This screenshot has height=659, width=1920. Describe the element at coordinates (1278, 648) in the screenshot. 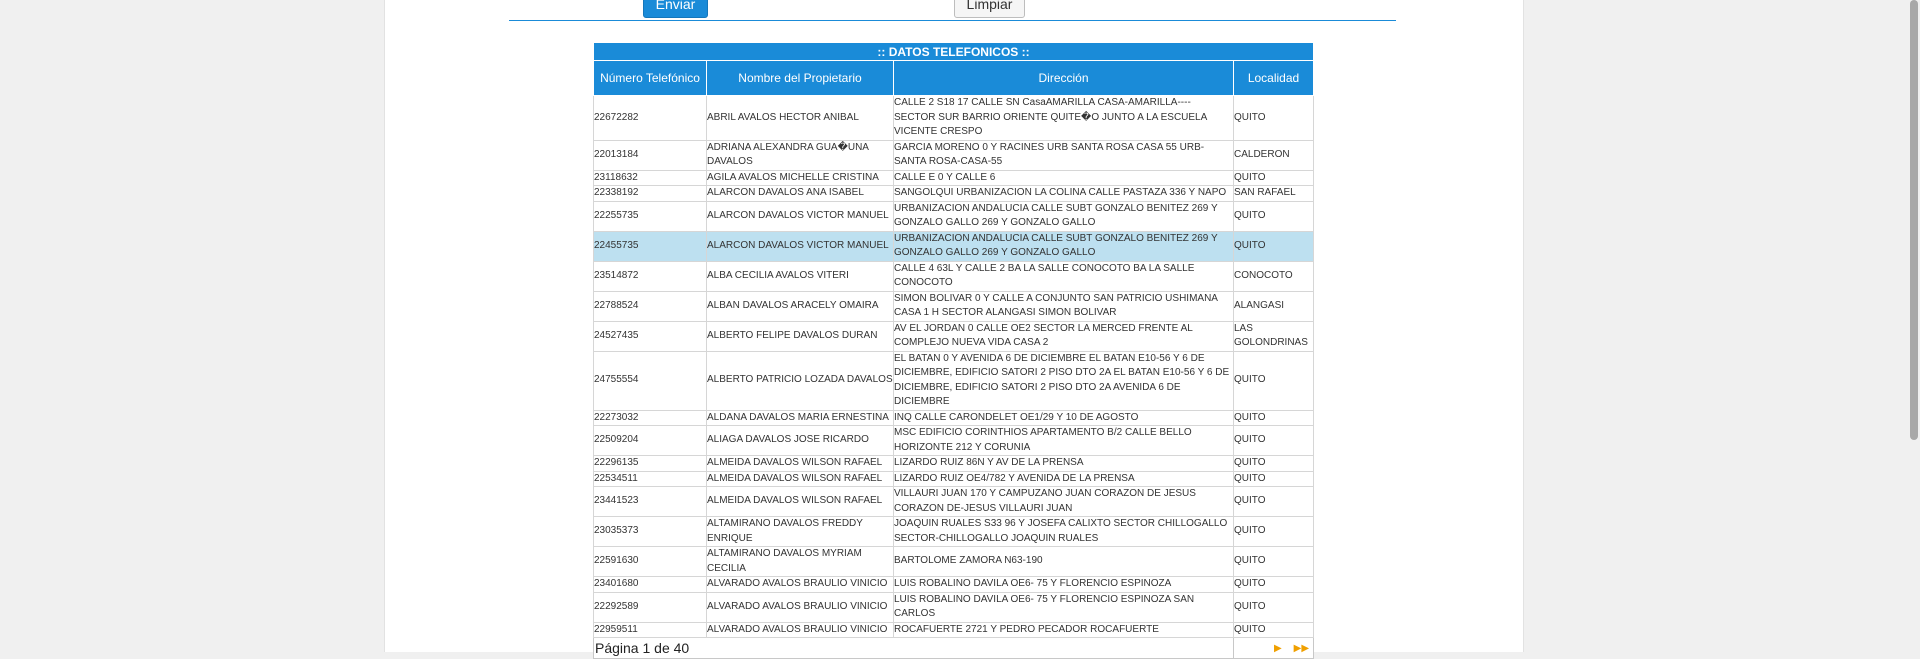

I see `next-arrow-icon: ▶` at that location.